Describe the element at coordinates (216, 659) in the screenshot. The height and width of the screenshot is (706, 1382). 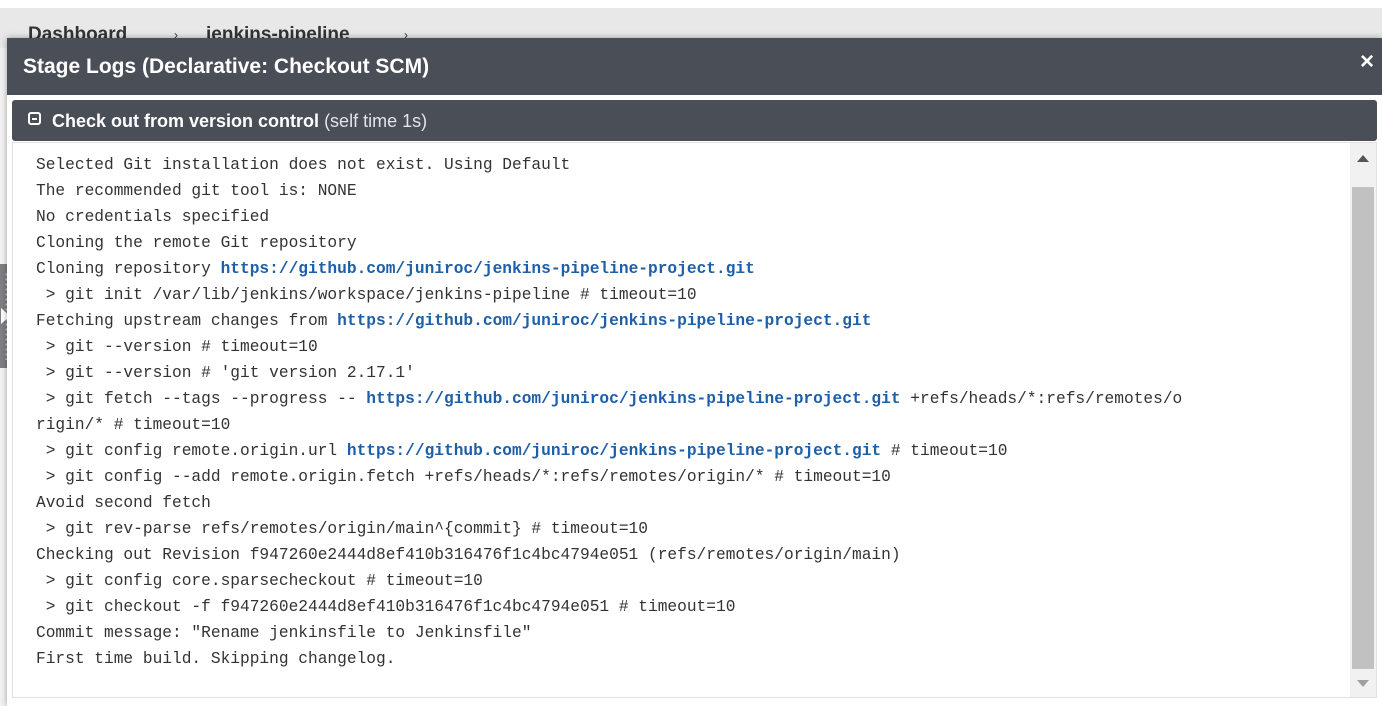
I see `log-line-text: First time build. Skipping changelog.` at that location.